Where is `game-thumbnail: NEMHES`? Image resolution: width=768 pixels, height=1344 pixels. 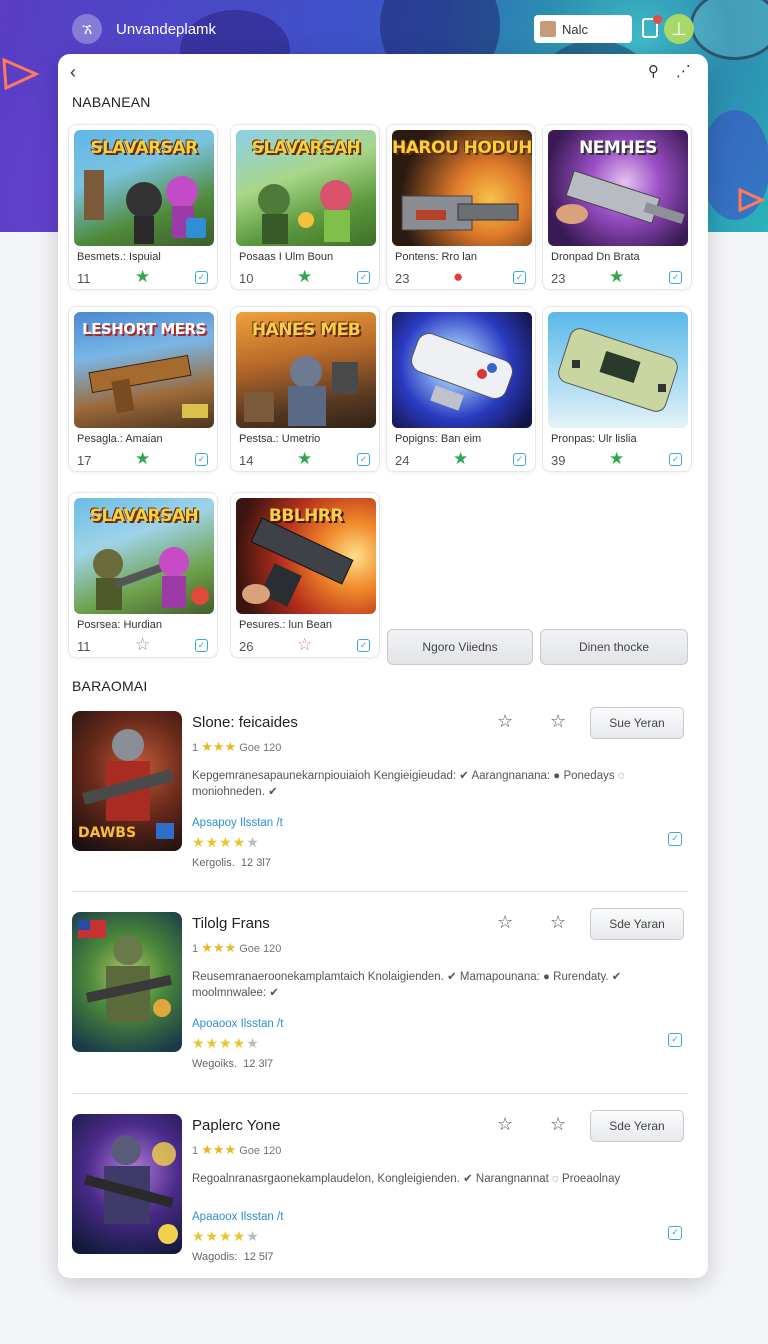 game-thumbnail: NEMHES is located at coordinates (618, 188).